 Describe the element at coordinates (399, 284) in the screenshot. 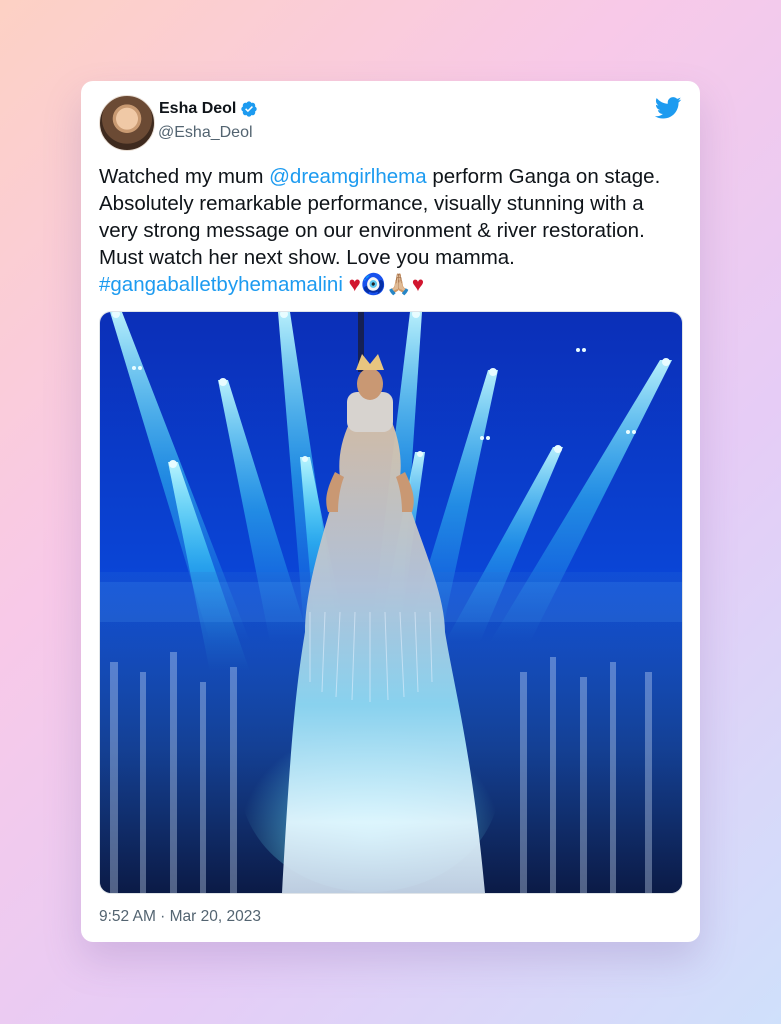

I see `folded-hands-emoji: 🙏🏼` at that location.